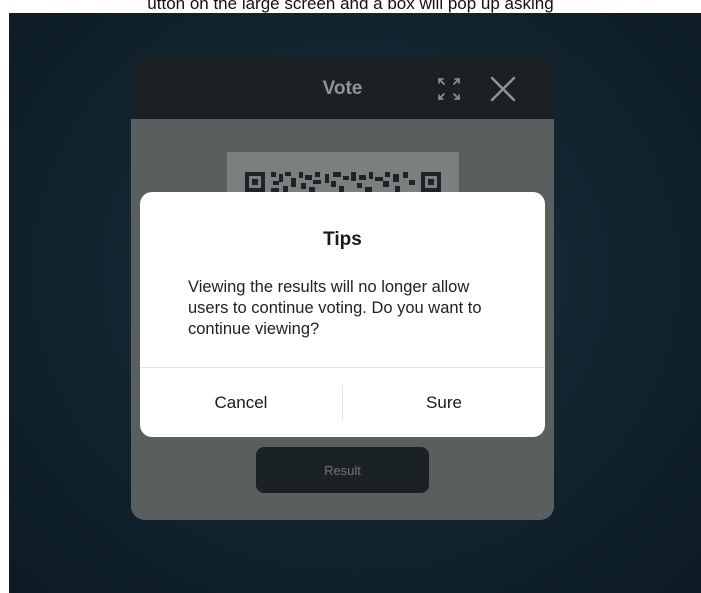 Image resolution: width=701 pixels, height=593 pixels. Describe the element at coordinates (449, 89) in the screenshot. I see `expand-icon` at that location.